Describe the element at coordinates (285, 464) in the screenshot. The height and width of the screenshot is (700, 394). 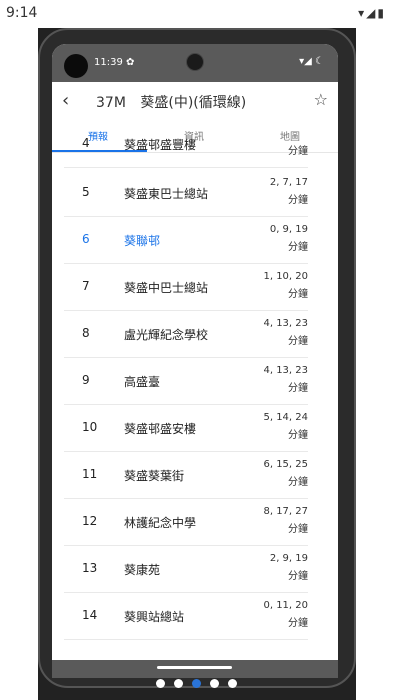
I see `eta-minutes: 6, 15, 25` at that location.